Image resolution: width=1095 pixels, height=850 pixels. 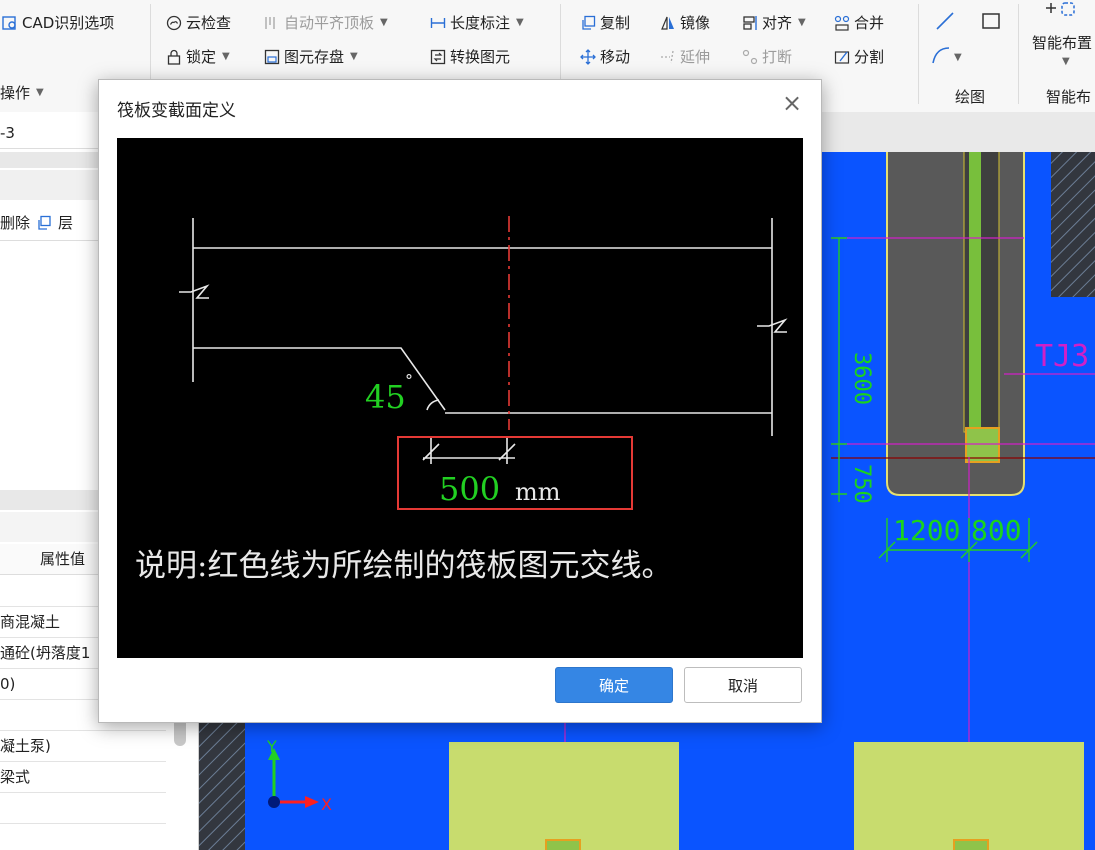 What do you see at coordinates (861, 378) in the screenshot?
I see `dim-left-top: 3600` at bounding box center [861, 378].